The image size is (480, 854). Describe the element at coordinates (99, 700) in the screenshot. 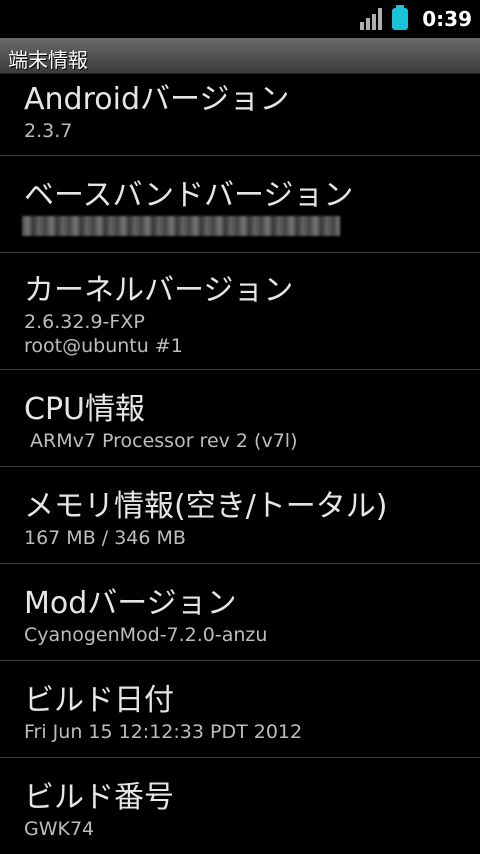

I see `item-title: ビルド日付` at that location.